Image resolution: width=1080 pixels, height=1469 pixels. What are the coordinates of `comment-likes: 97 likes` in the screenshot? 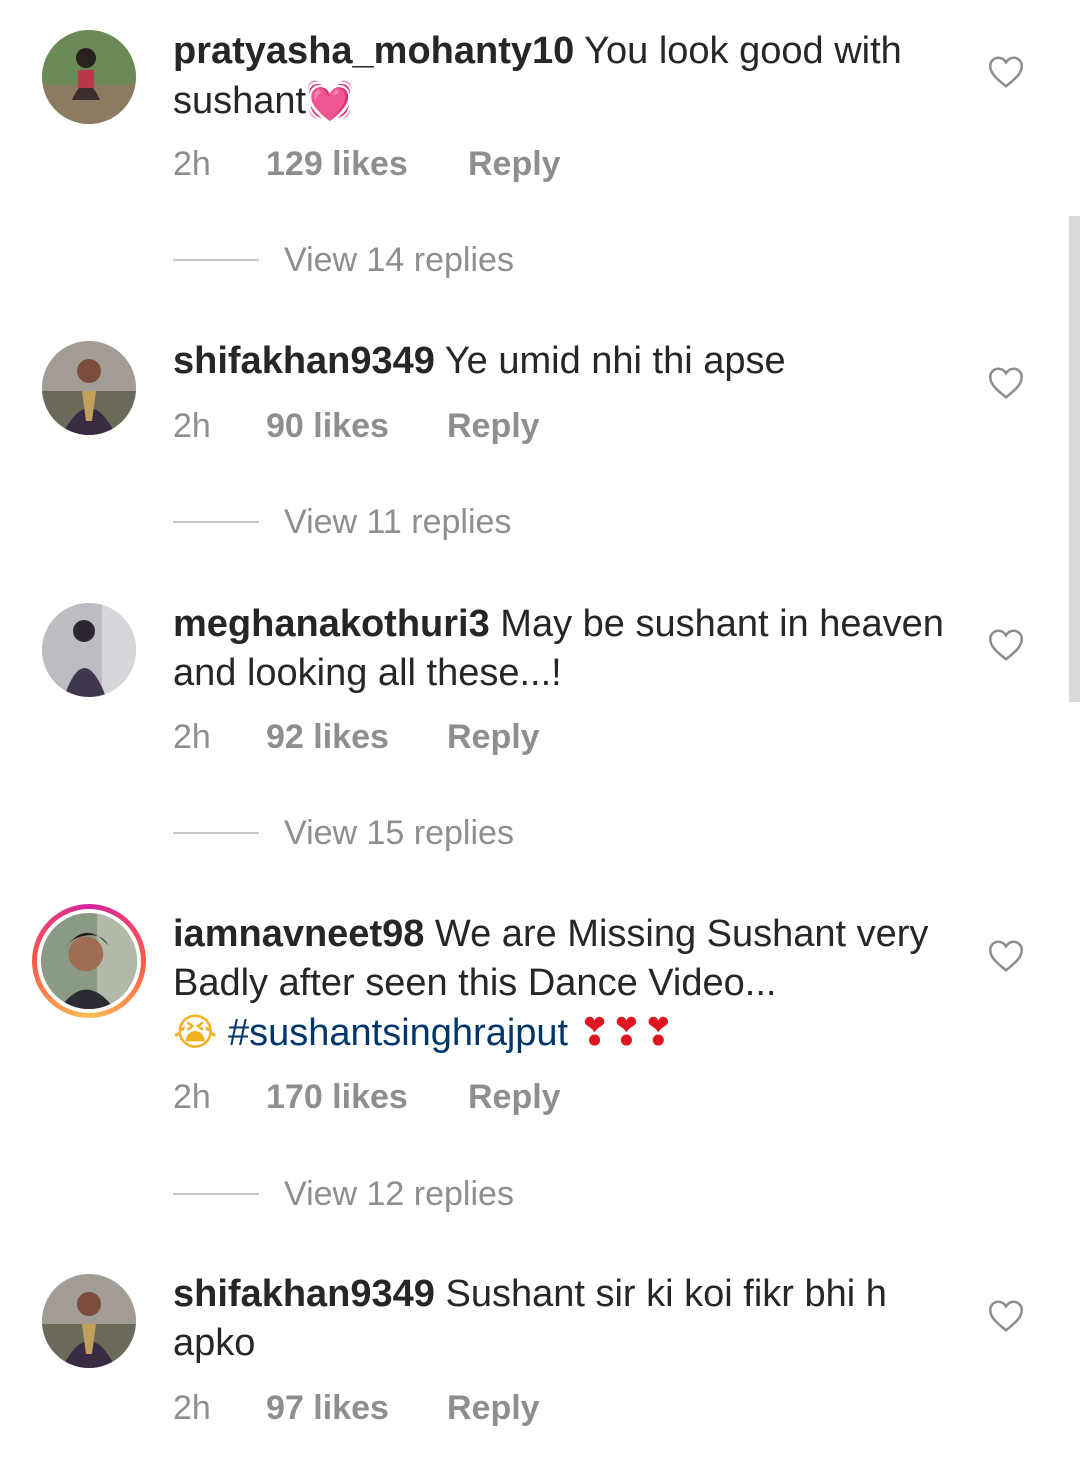 It's located at (327, 1408).